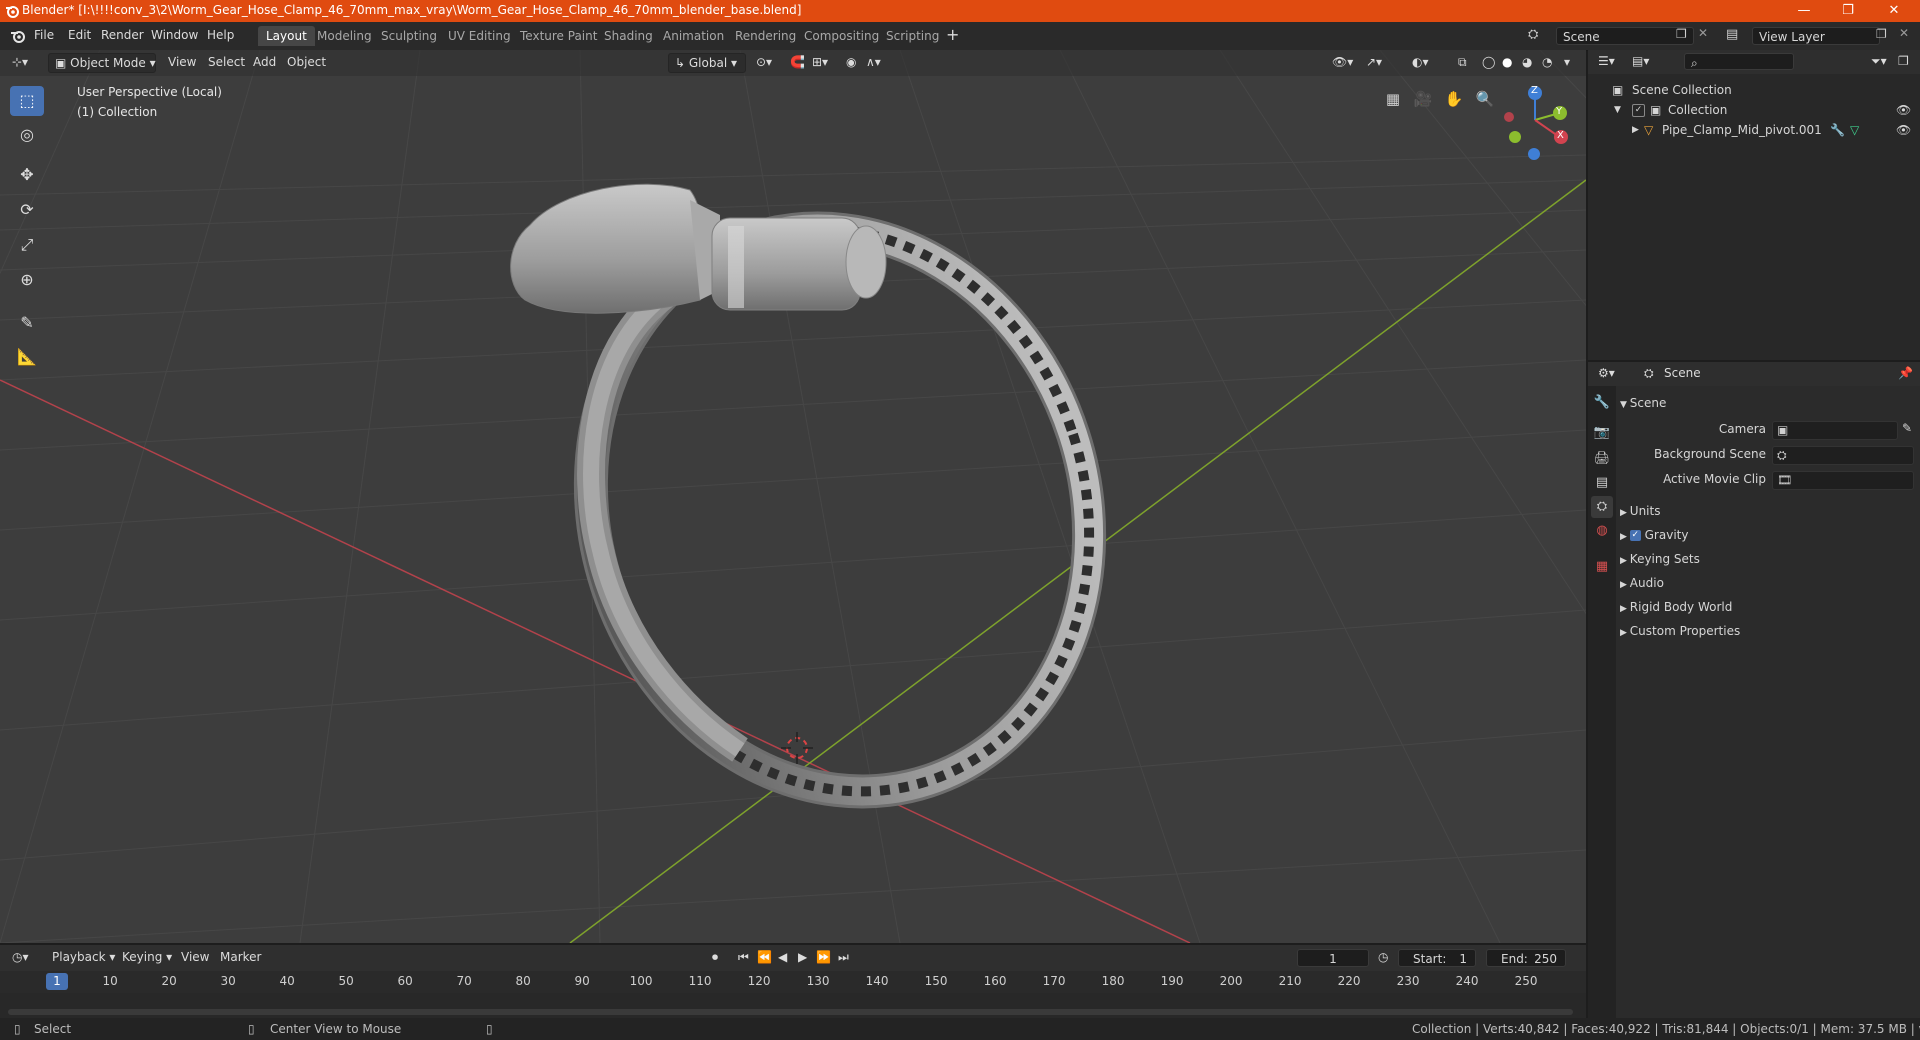  Describe the element at coordinates (20, 957) in the screenshot. I see `timeline-editor-icon: ◷▾` at that location.